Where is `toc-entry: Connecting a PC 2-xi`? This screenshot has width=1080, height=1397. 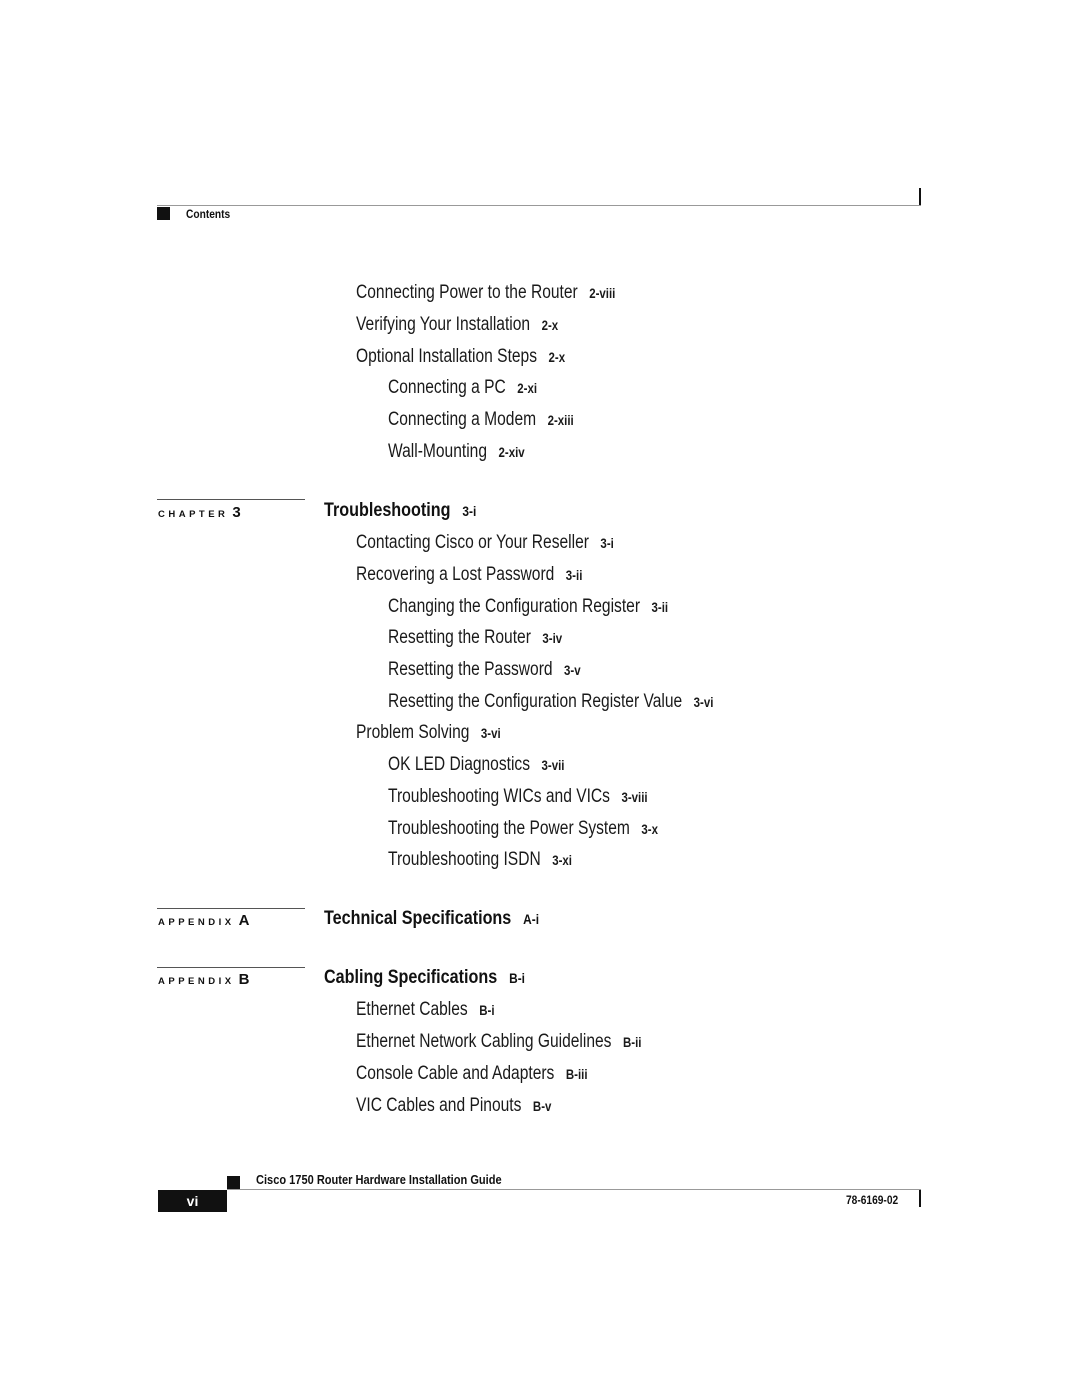 toc-entry: Connecting a PC 2-xi is located at coordinates (462, 388).